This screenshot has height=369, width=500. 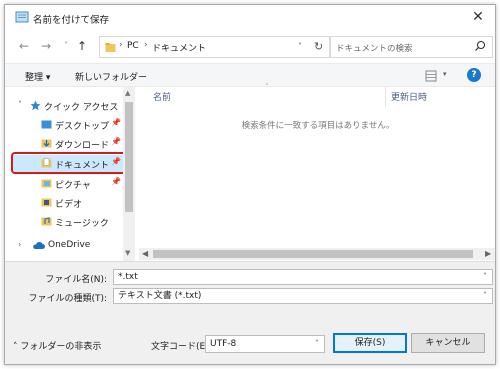 I want to click on nav-item-onedrive: › OneDrive, so click(x=64, y=246).